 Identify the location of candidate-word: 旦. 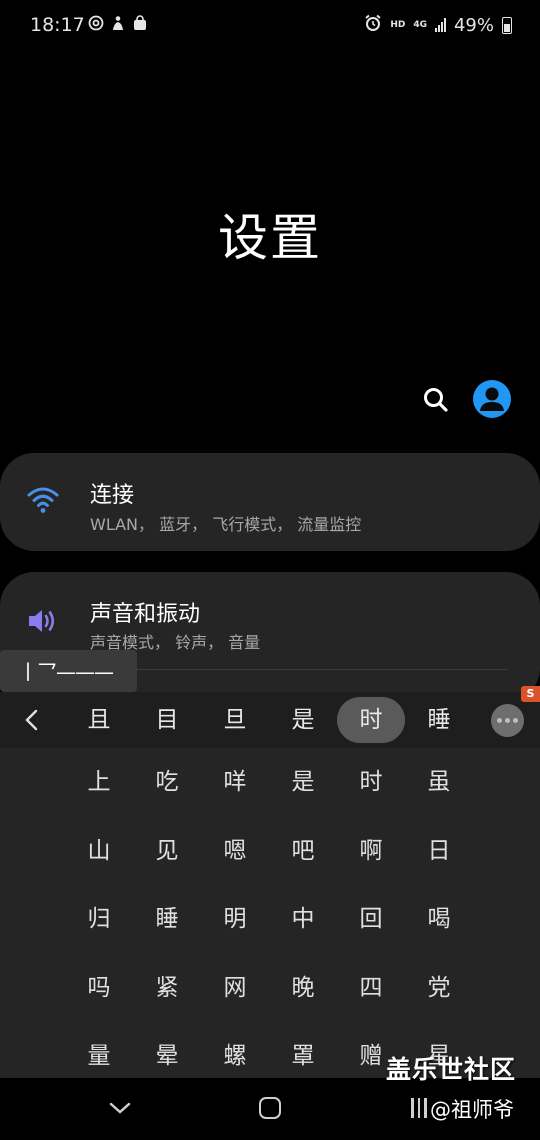
(235, 720).